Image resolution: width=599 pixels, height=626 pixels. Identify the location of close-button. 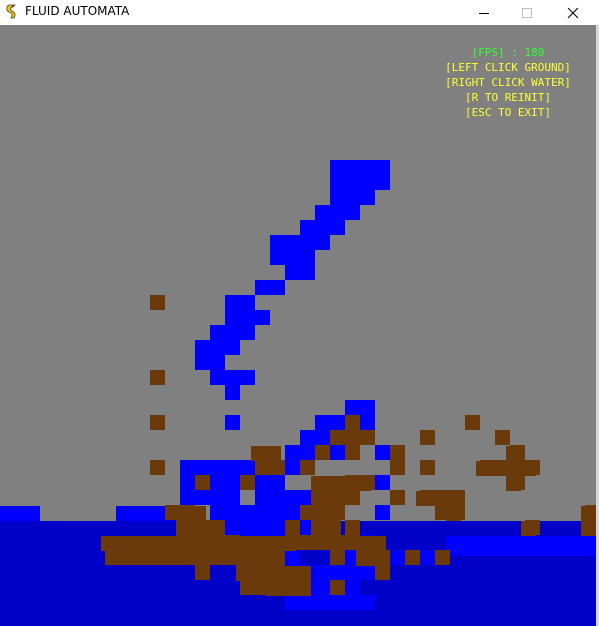
(573, 12).